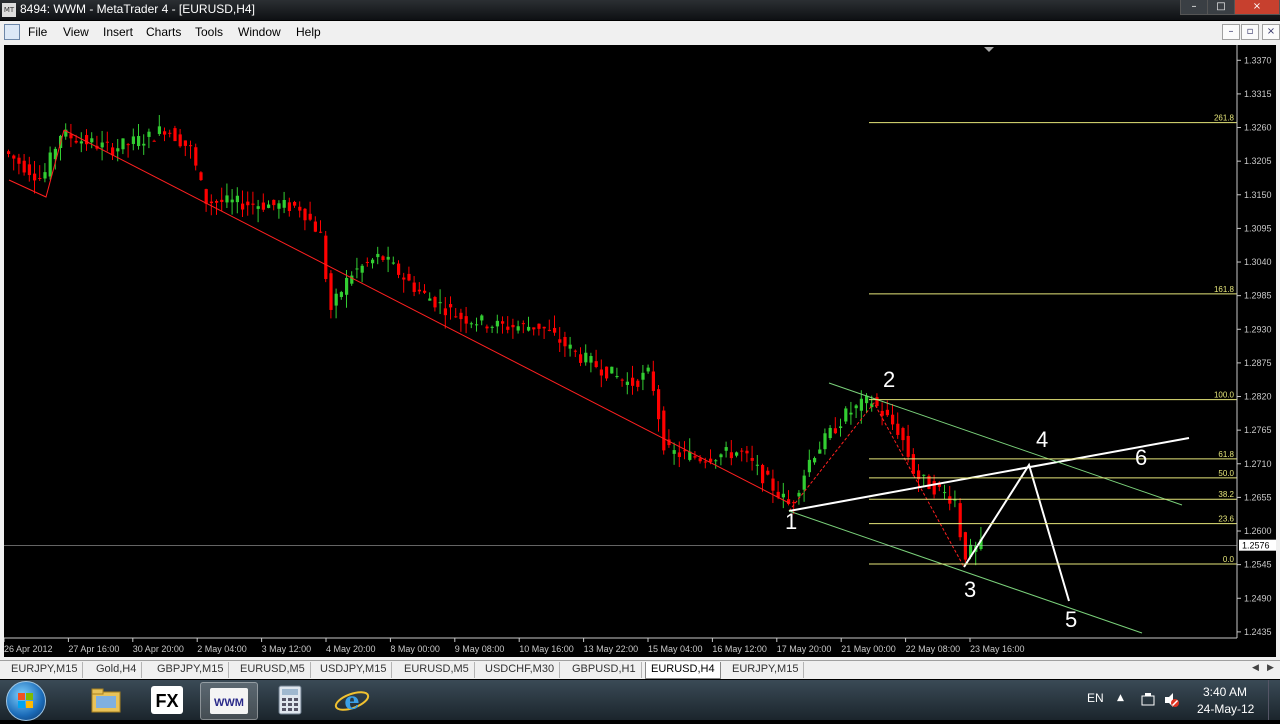 The image size is (1280, 724). I want to click on time-label: 3 May 12:00, so click(287, 649).